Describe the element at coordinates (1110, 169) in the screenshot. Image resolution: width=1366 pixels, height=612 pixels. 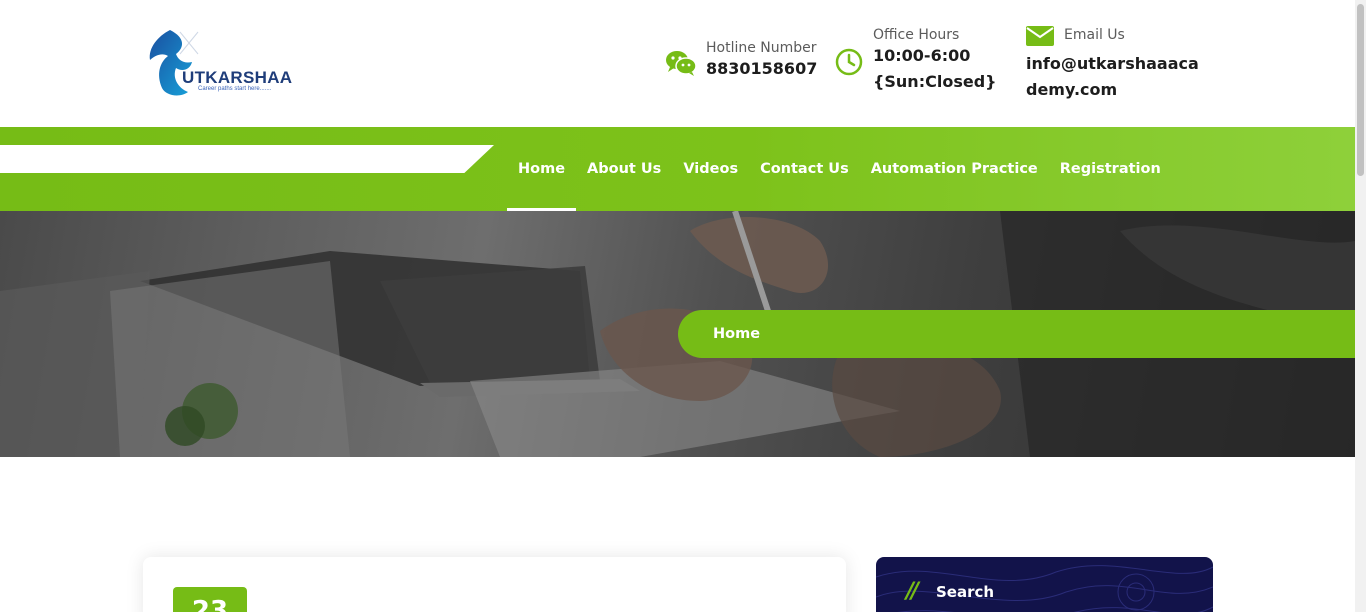
I see `nav-item-registration: Registration` at that location.